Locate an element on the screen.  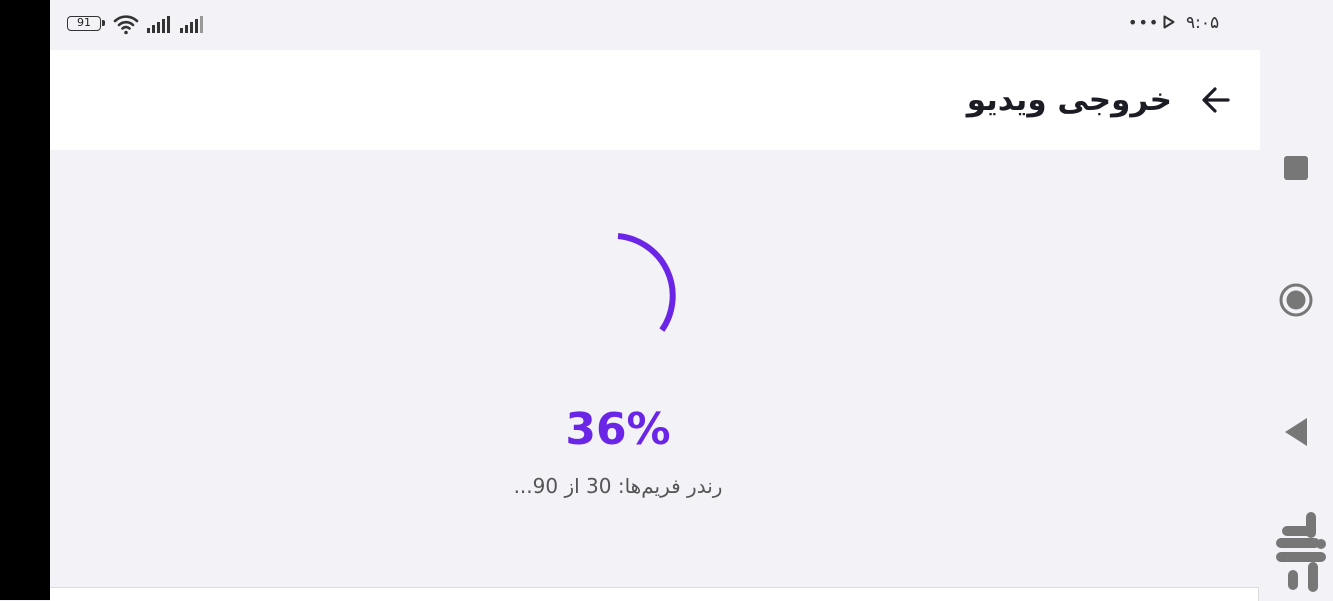
bottom-panel-edge is located at coordinates (654, 594).